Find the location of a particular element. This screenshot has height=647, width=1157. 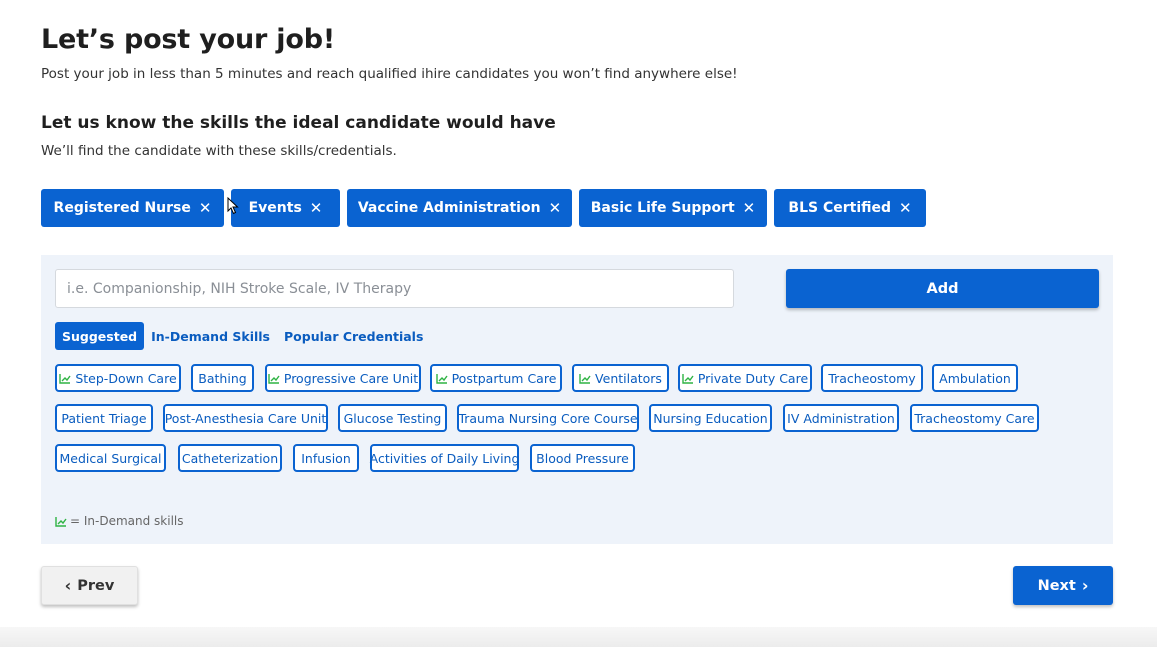

skill-label: Ambulation is located at coordinates (975, 378).